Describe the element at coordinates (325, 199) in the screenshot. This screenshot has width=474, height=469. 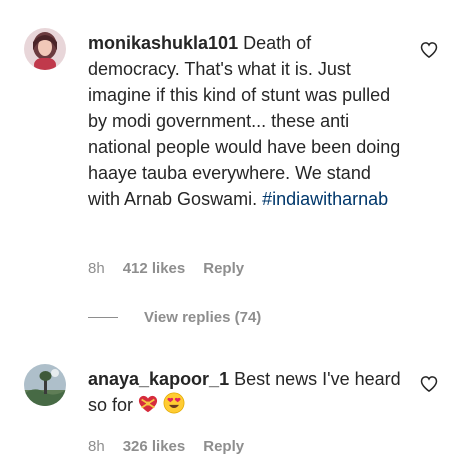
I see `hashtag-link: #indiawitharnab` at that location.